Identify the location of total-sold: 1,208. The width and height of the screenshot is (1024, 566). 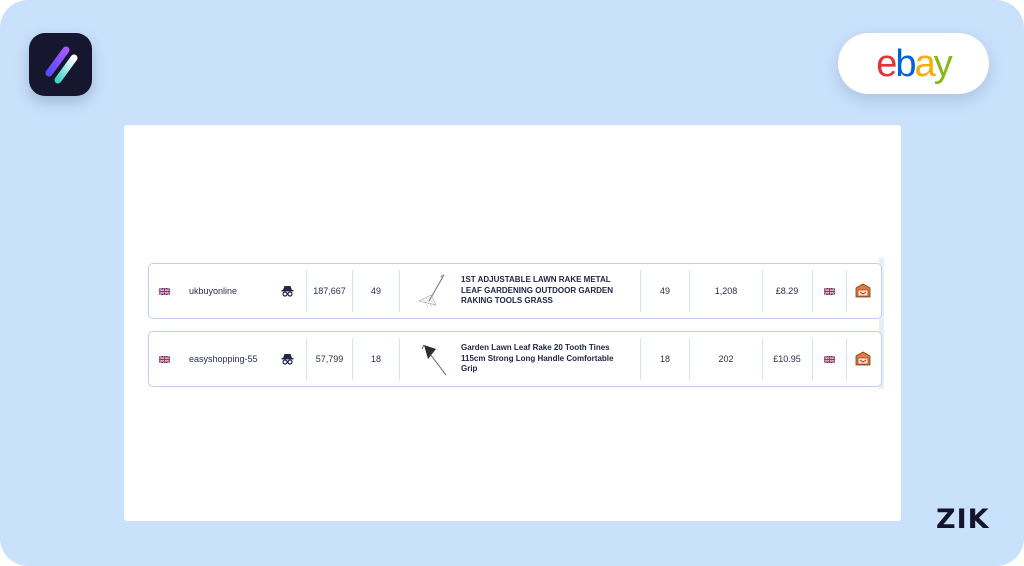
(726, 291).